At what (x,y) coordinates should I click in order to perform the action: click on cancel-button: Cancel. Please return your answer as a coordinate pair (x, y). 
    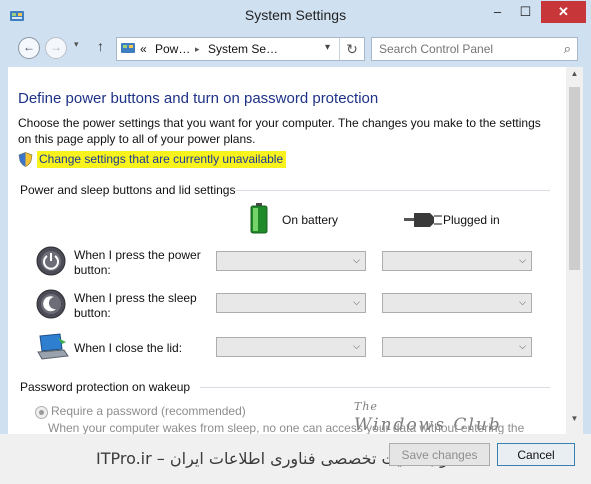
    Looking at the image, I should click on (536, 454).